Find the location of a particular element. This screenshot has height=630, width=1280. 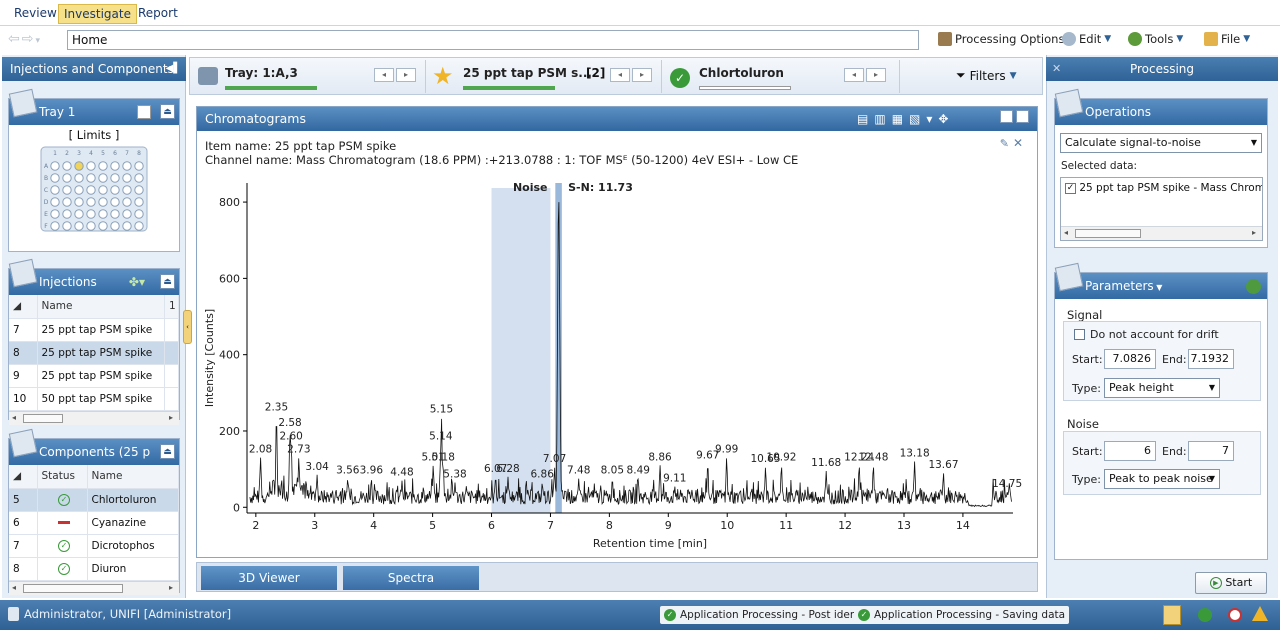

column-extra: 1 is located at coordinates (171, 307).